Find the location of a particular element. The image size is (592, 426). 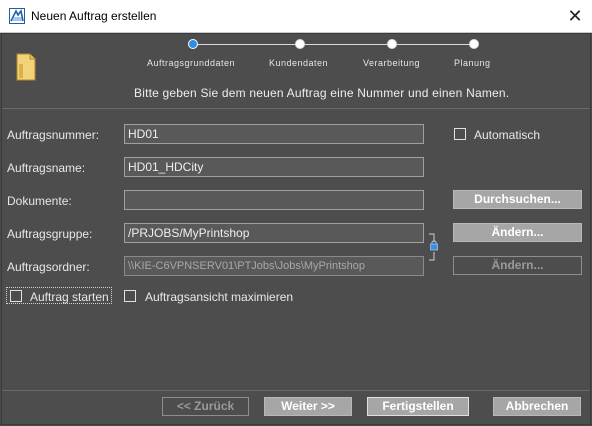

finish-button: Fertigstellen is located at coordinates (418, 406).